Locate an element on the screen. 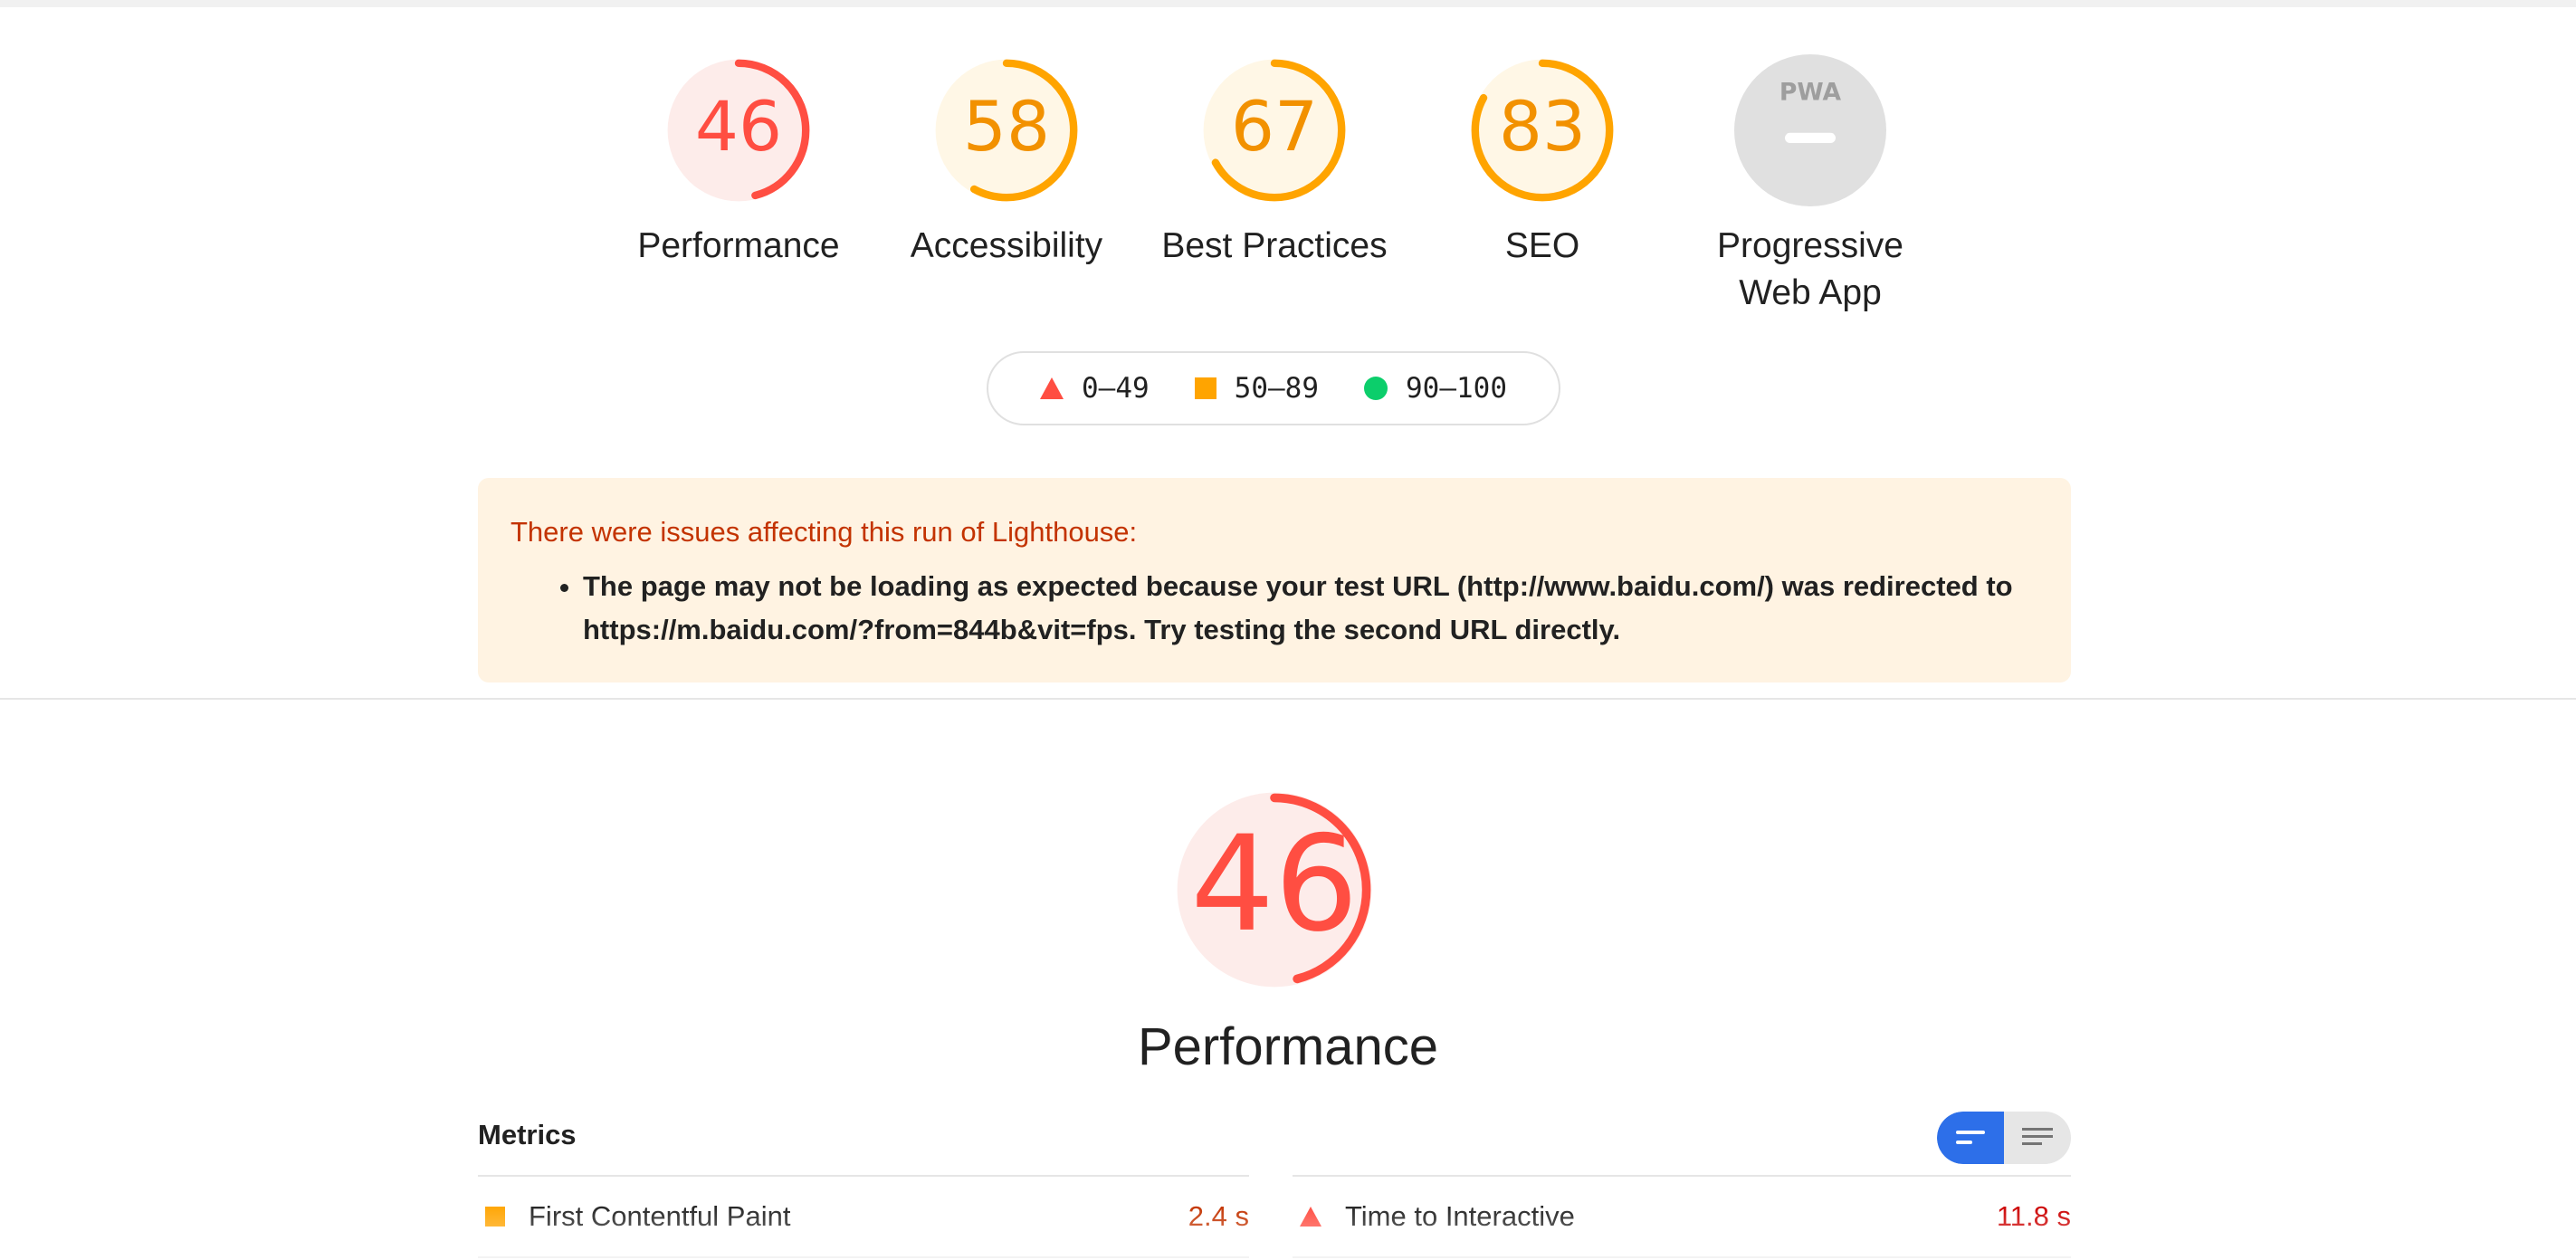 Image resolution: width=2576 pixels, height=1260 pixels. gauge-accessibility: 58 Accessibility is located at coordinates (1007, 162).